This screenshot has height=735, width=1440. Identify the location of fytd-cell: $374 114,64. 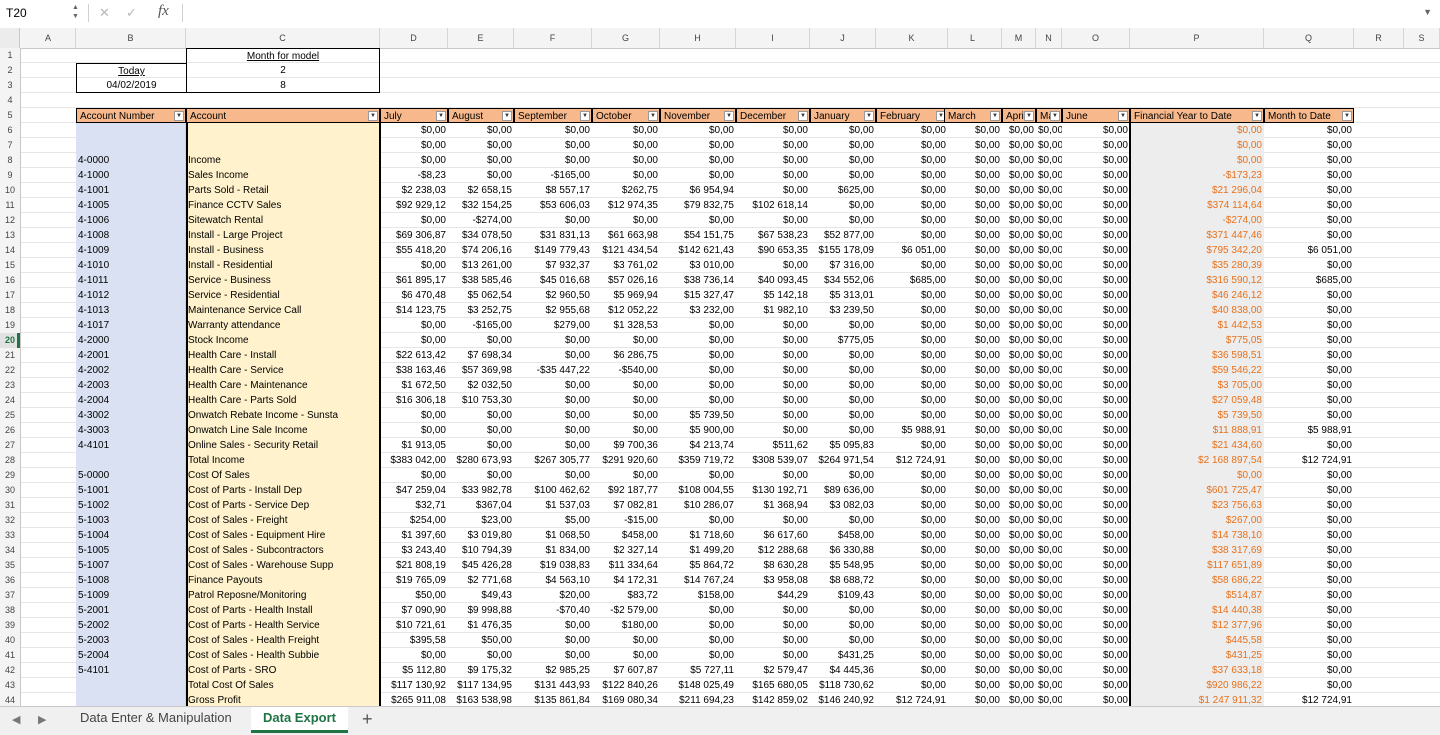
(1197, 205).